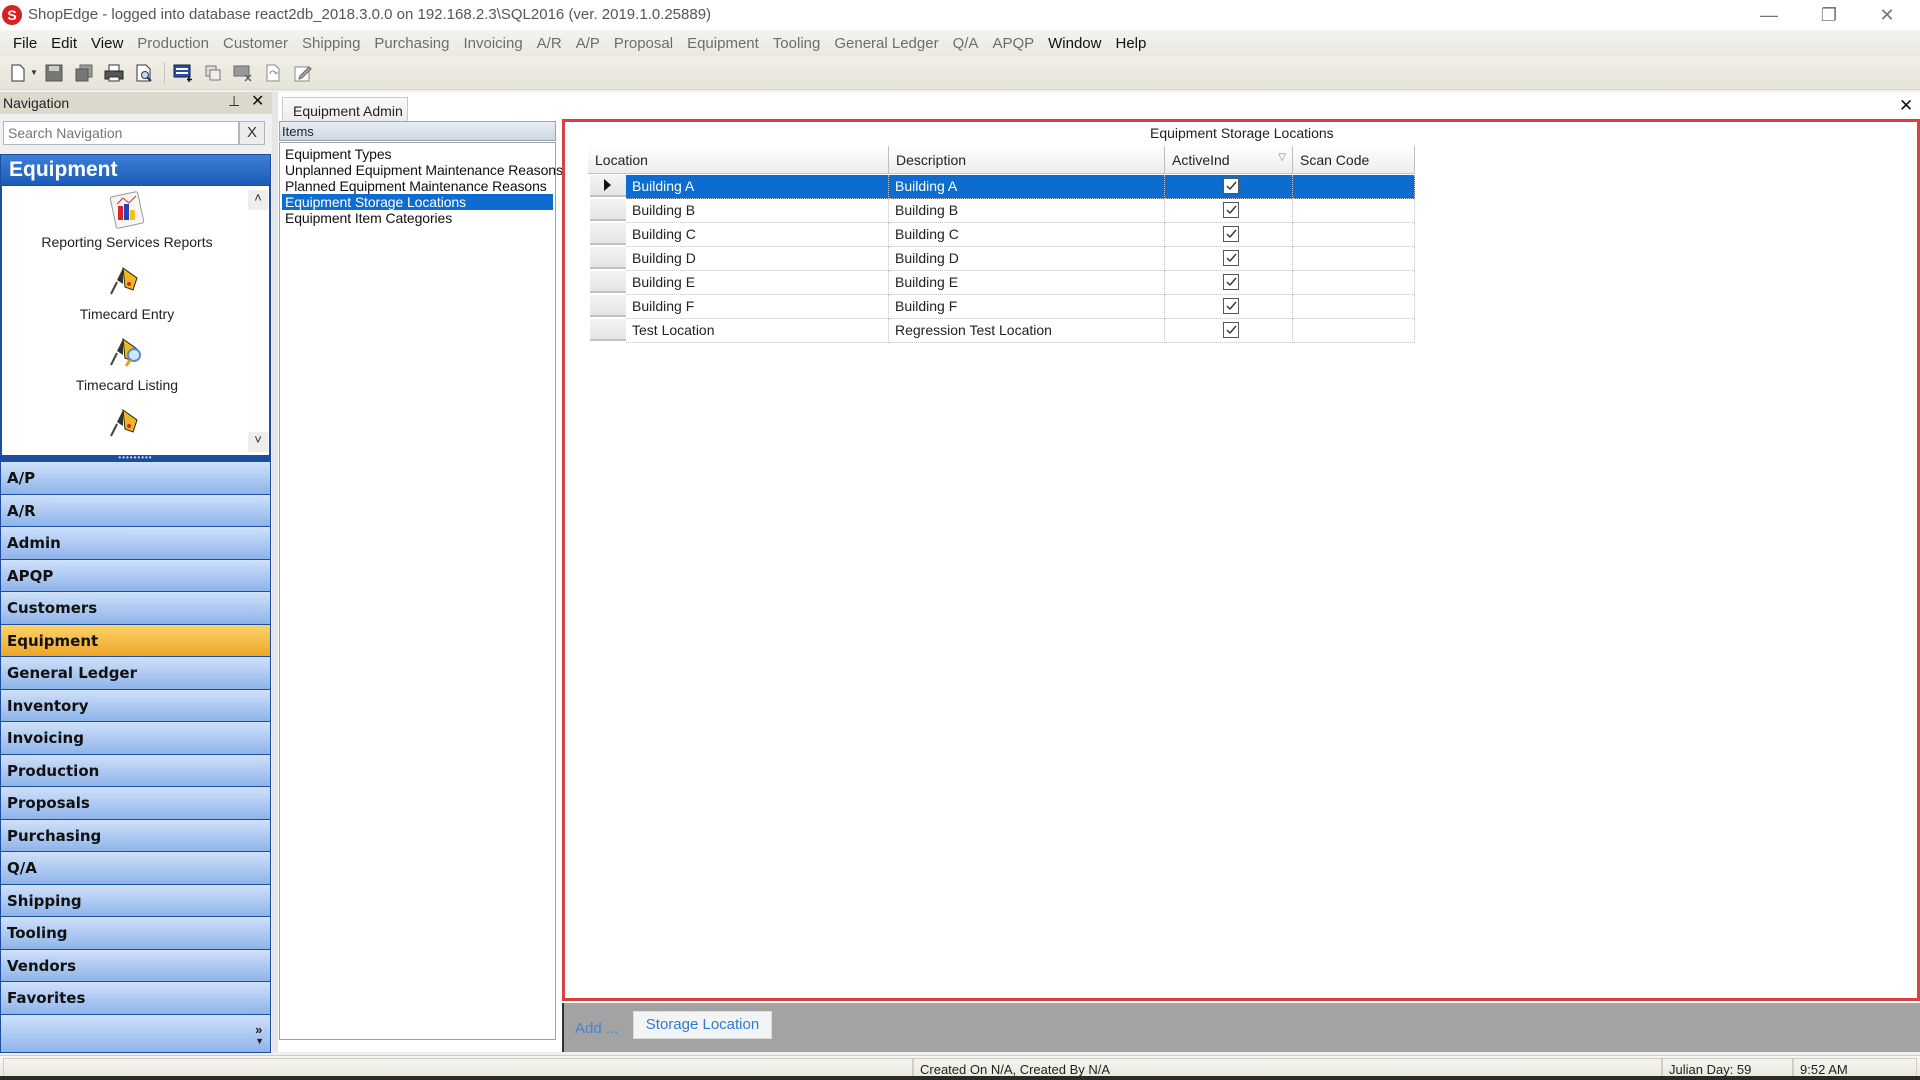  Describe the element at coordinates (1354, 160) in the screenshot. I see `column-header-scan-code: Scan Code` at that location.